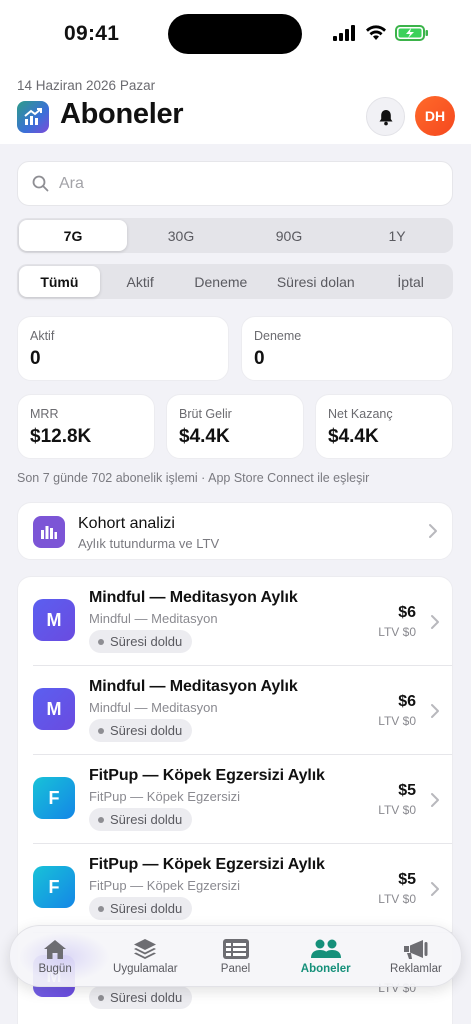 The image size is (471, 1024). Describe the element at coordinates (384, 426) in the screenshot. I see `stat-card-net: Net Kazanç $4.4K` at that location.